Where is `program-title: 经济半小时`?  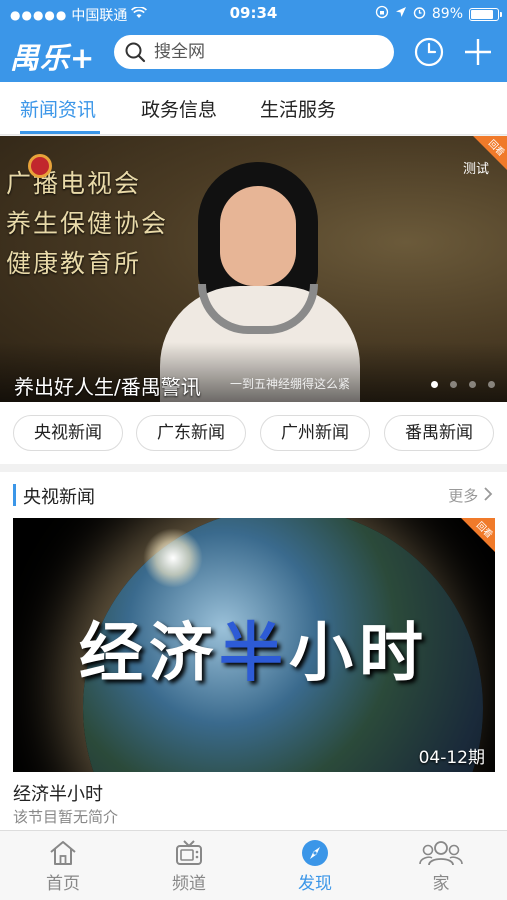
program-title: 经济半小时 is located at coordinates (58, 793).